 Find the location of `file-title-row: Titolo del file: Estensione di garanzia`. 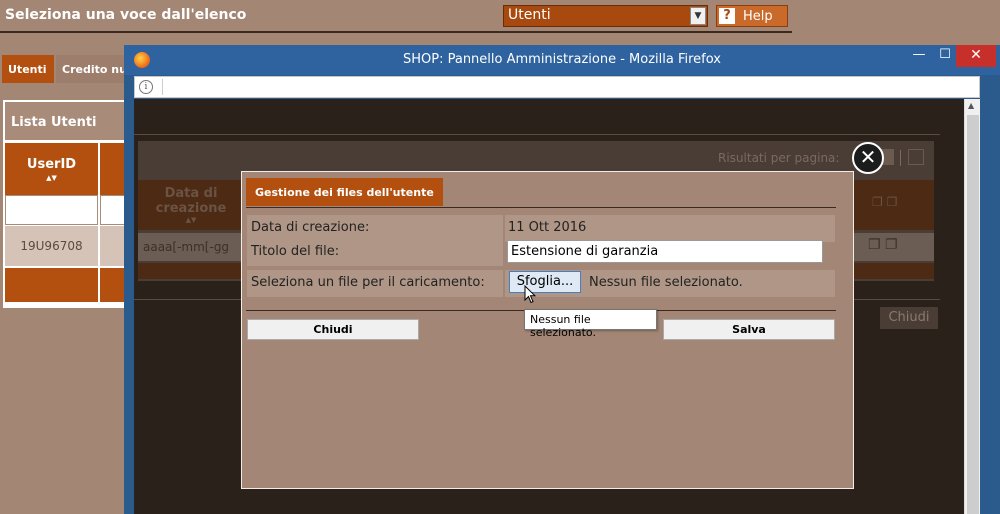

file-title-row: Titolo del file: Estensione di garanzia is located at coordinates (541, 252).